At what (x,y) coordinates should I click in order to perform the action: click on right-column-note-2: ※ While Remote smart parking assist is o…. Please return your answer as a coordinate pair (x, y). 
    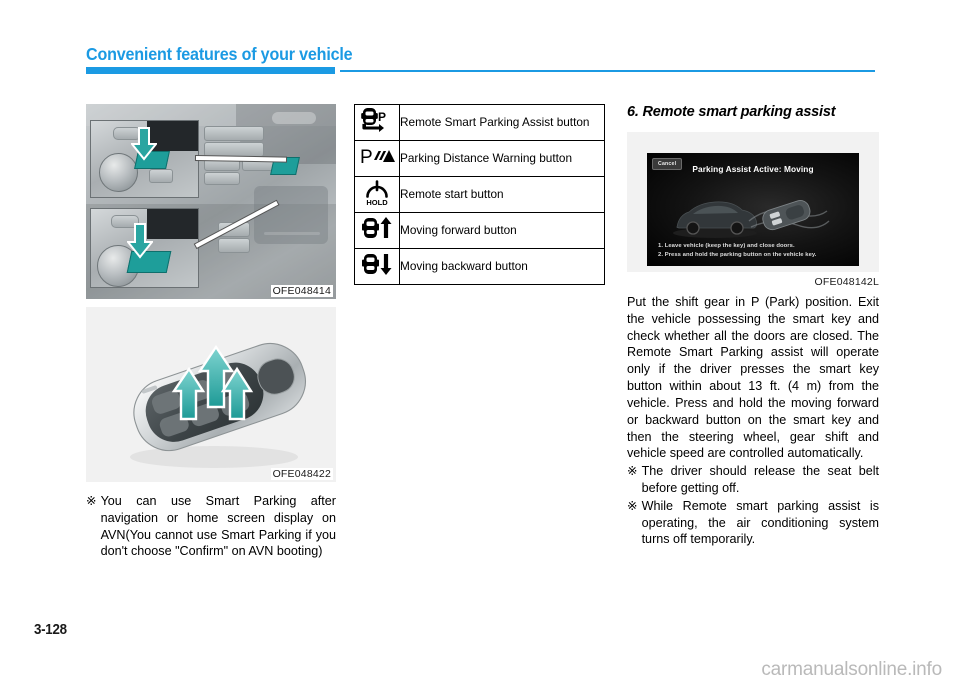
    Looking at the image, I should click on (753, 523).